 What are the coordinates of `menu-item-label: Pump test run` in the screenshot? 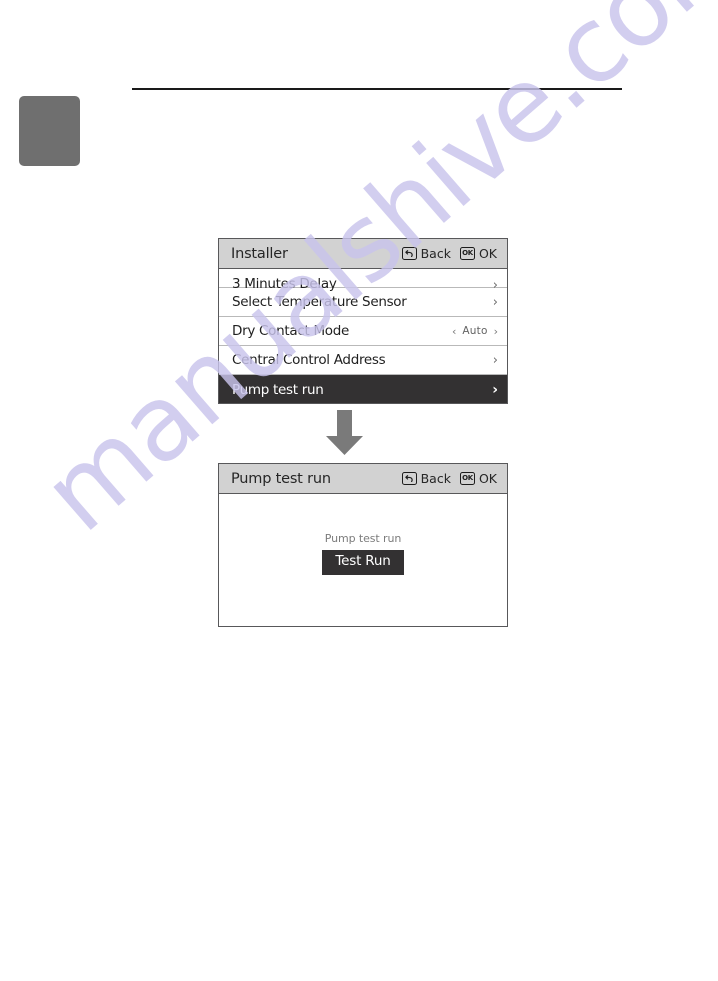 It's located at (278, 390).